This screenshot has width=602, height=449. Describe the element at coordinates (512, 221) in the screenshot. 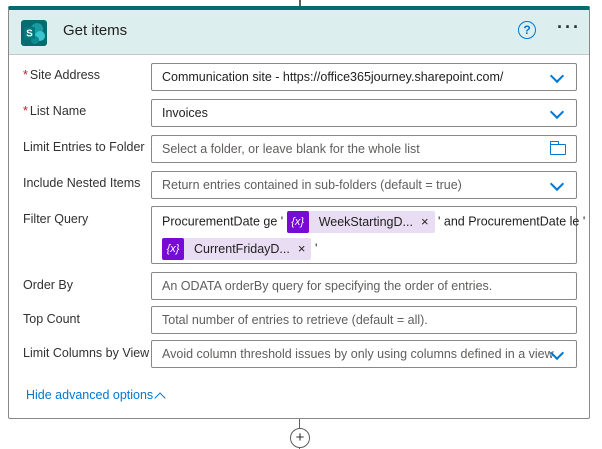

I see `filter-text-segment: ' and ProcurementDate le '` at that location.